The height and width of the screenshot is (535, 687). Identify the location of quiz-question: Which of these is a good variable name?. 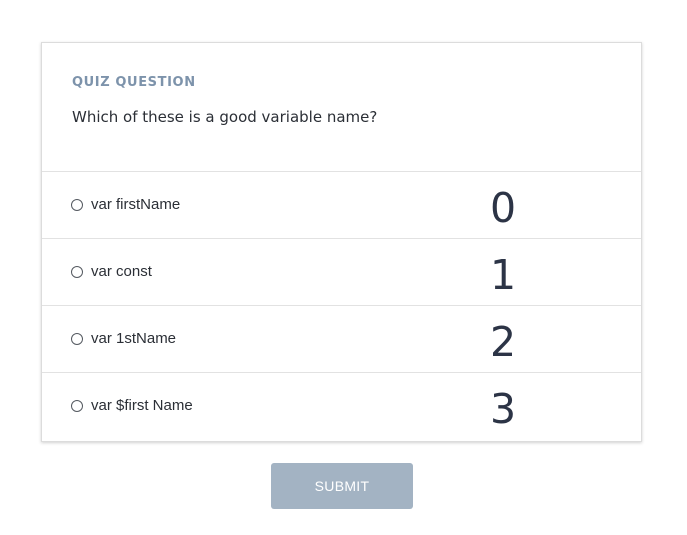
(225, 117).